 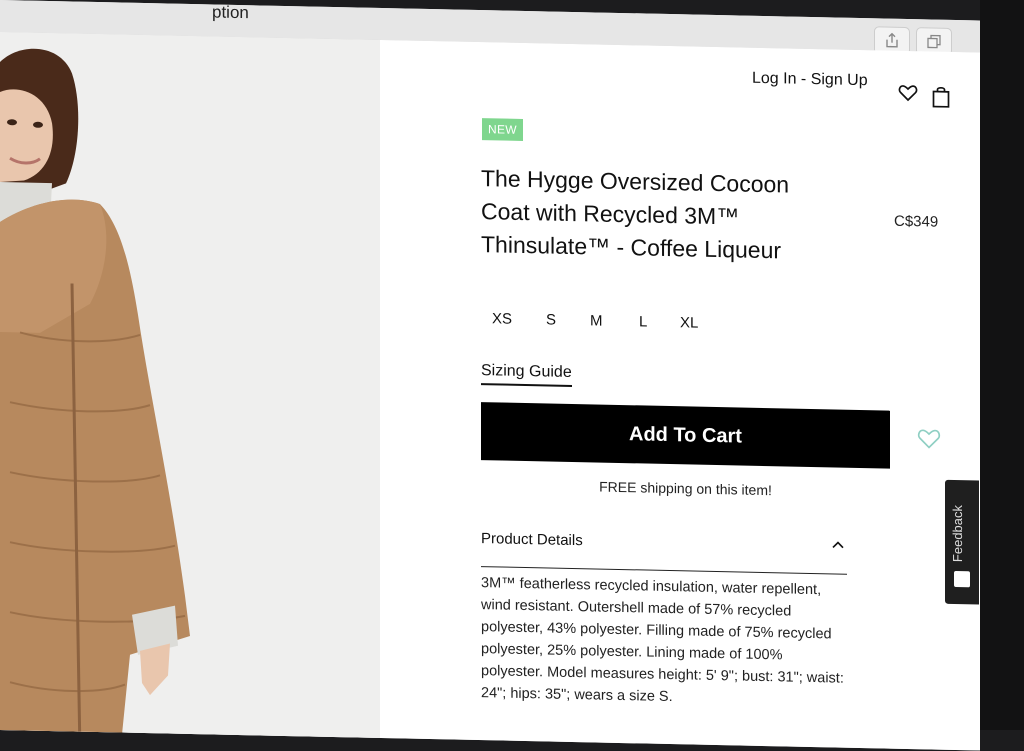 I want to click on sizing-guide-link: Sizing Guide, so click(x=526, y=374).